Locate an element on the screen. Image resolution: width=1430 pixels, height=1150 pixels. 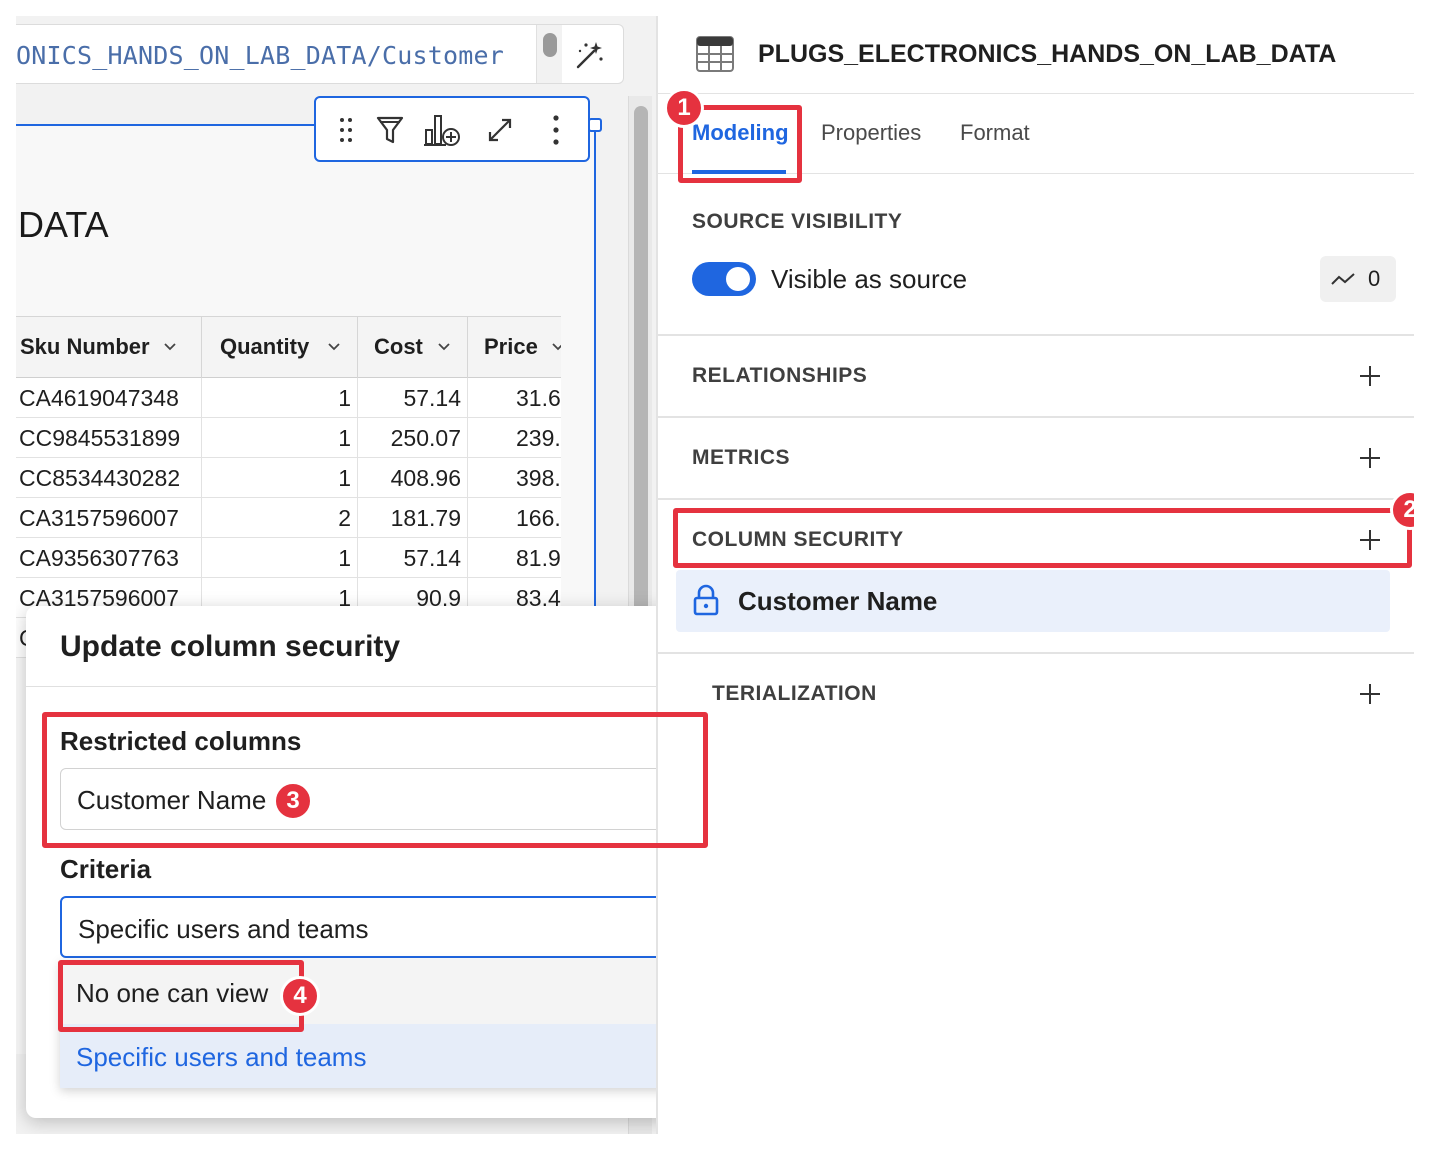
expand-icon is located at coordinates (500, 130).